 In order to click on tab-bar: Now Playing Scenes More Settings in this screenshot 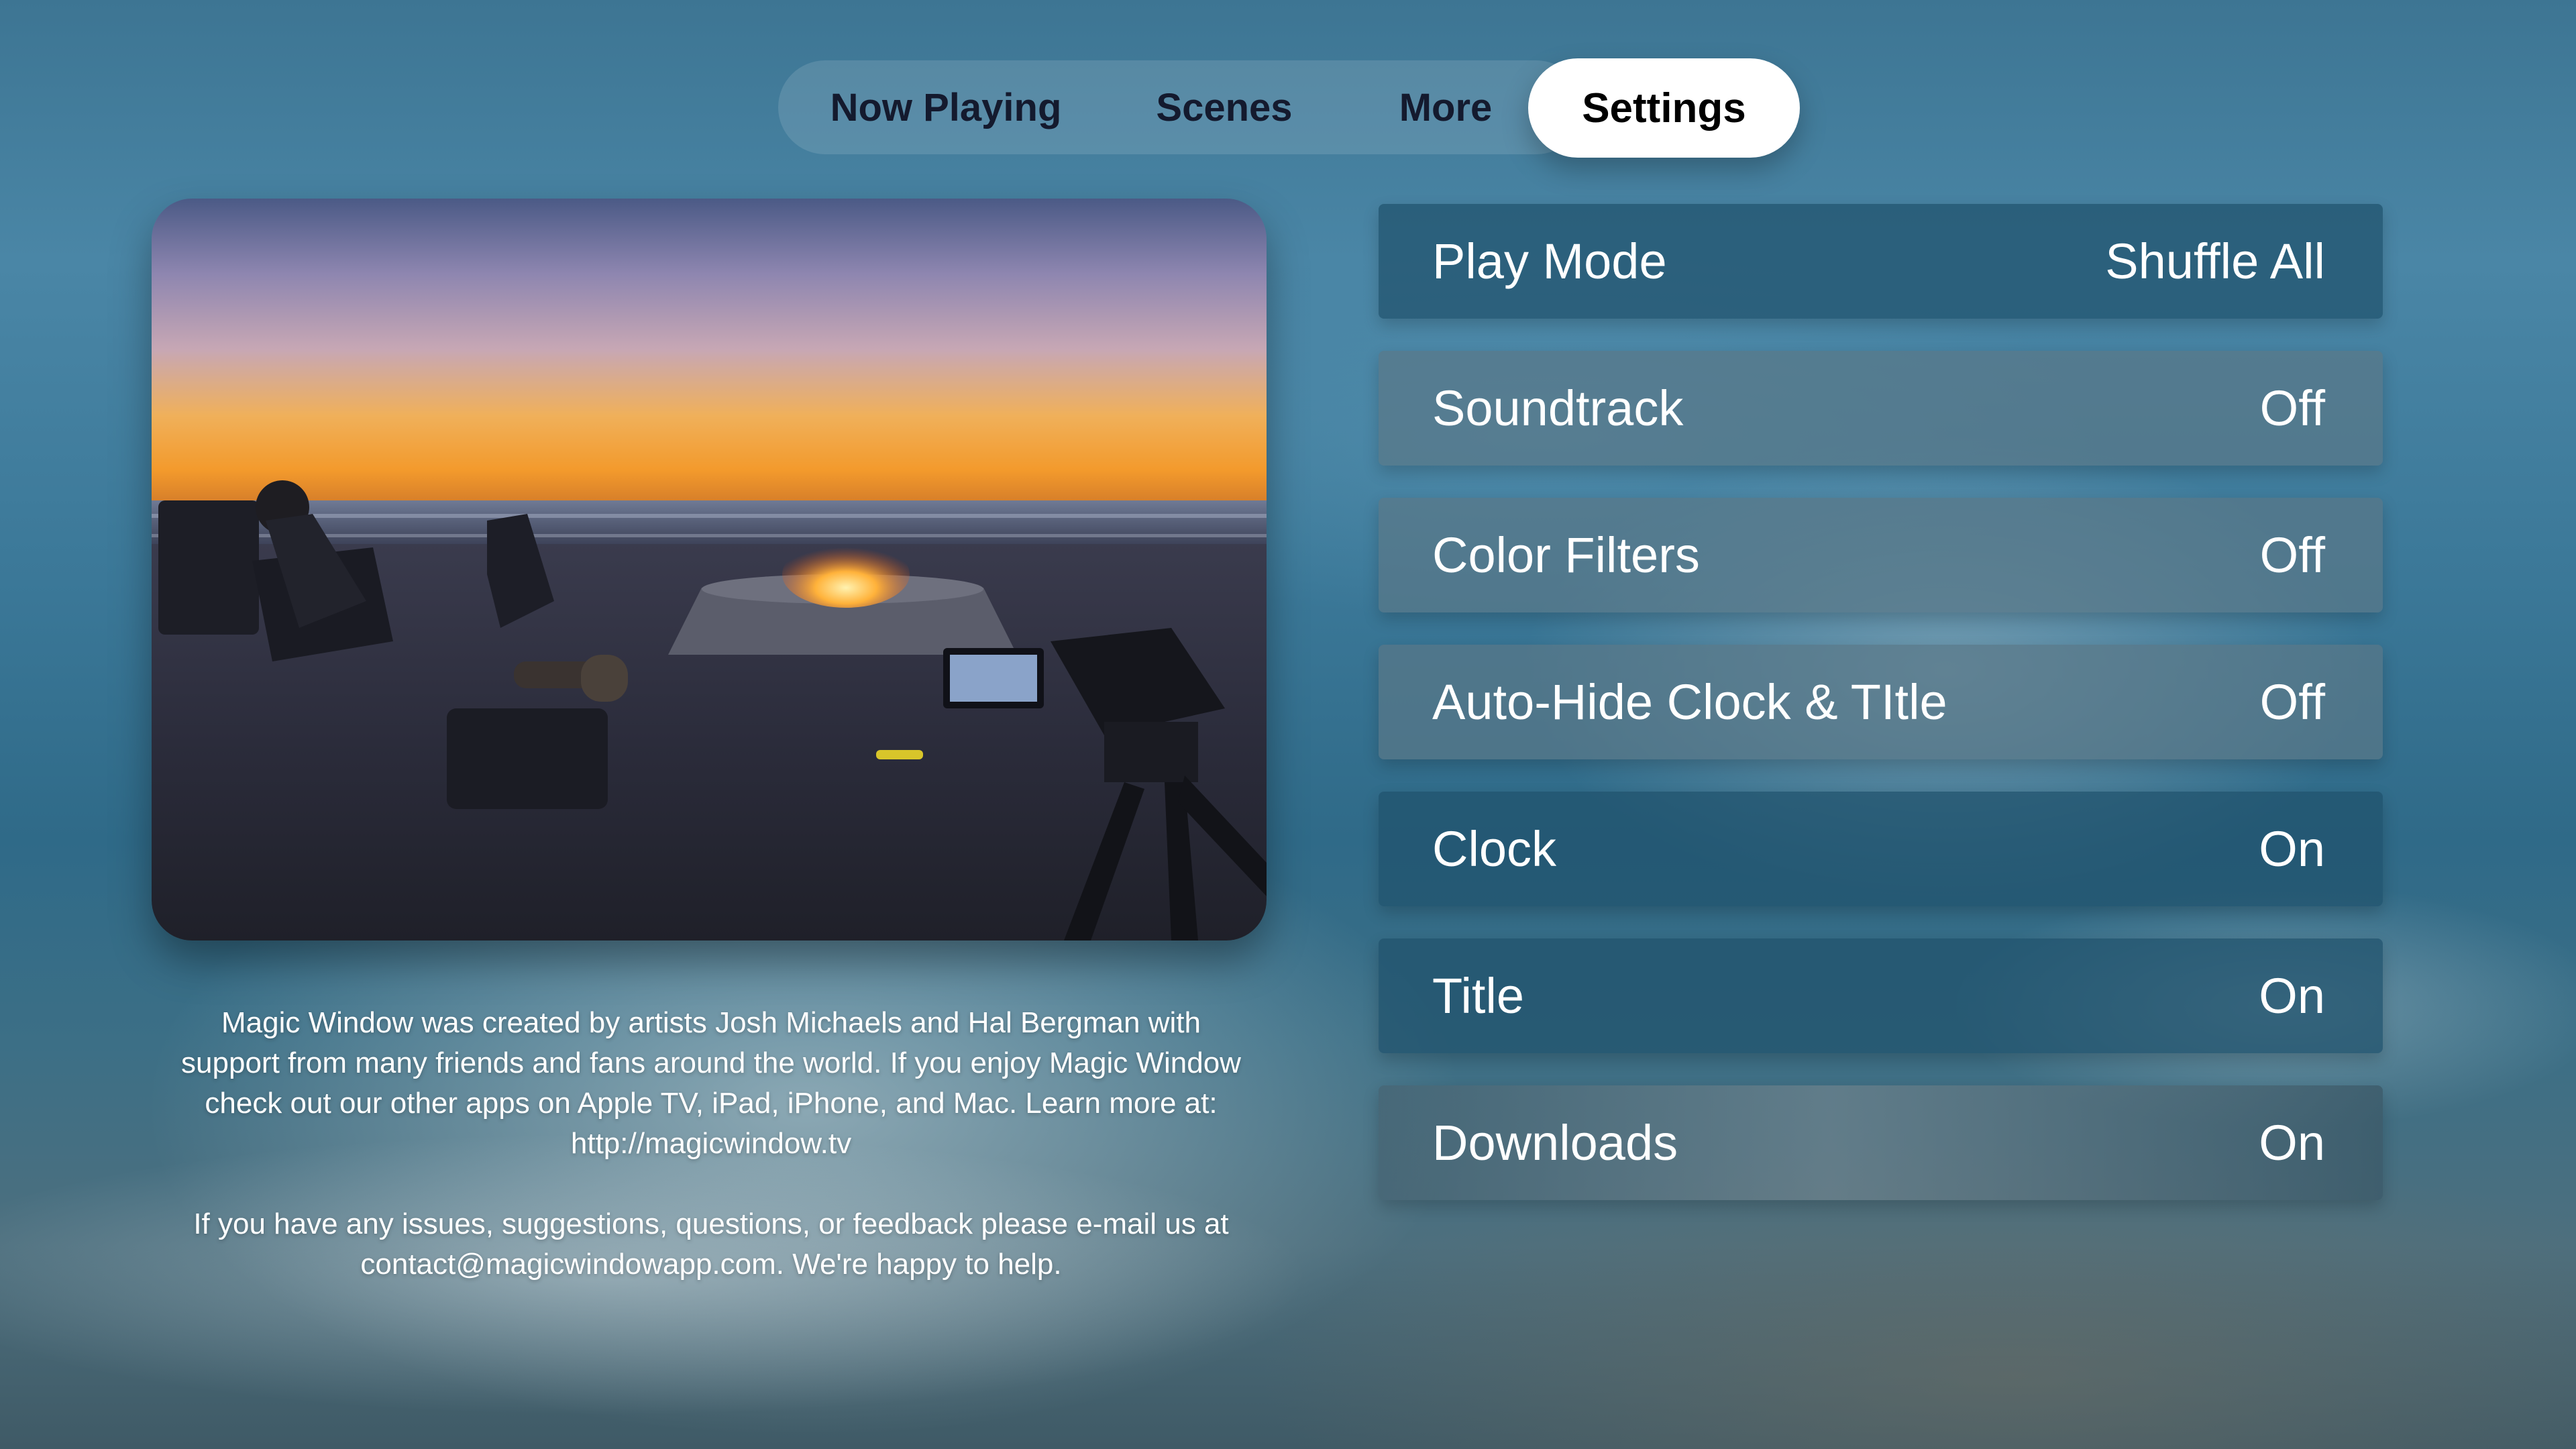, I will do `click(1291, 108)`.